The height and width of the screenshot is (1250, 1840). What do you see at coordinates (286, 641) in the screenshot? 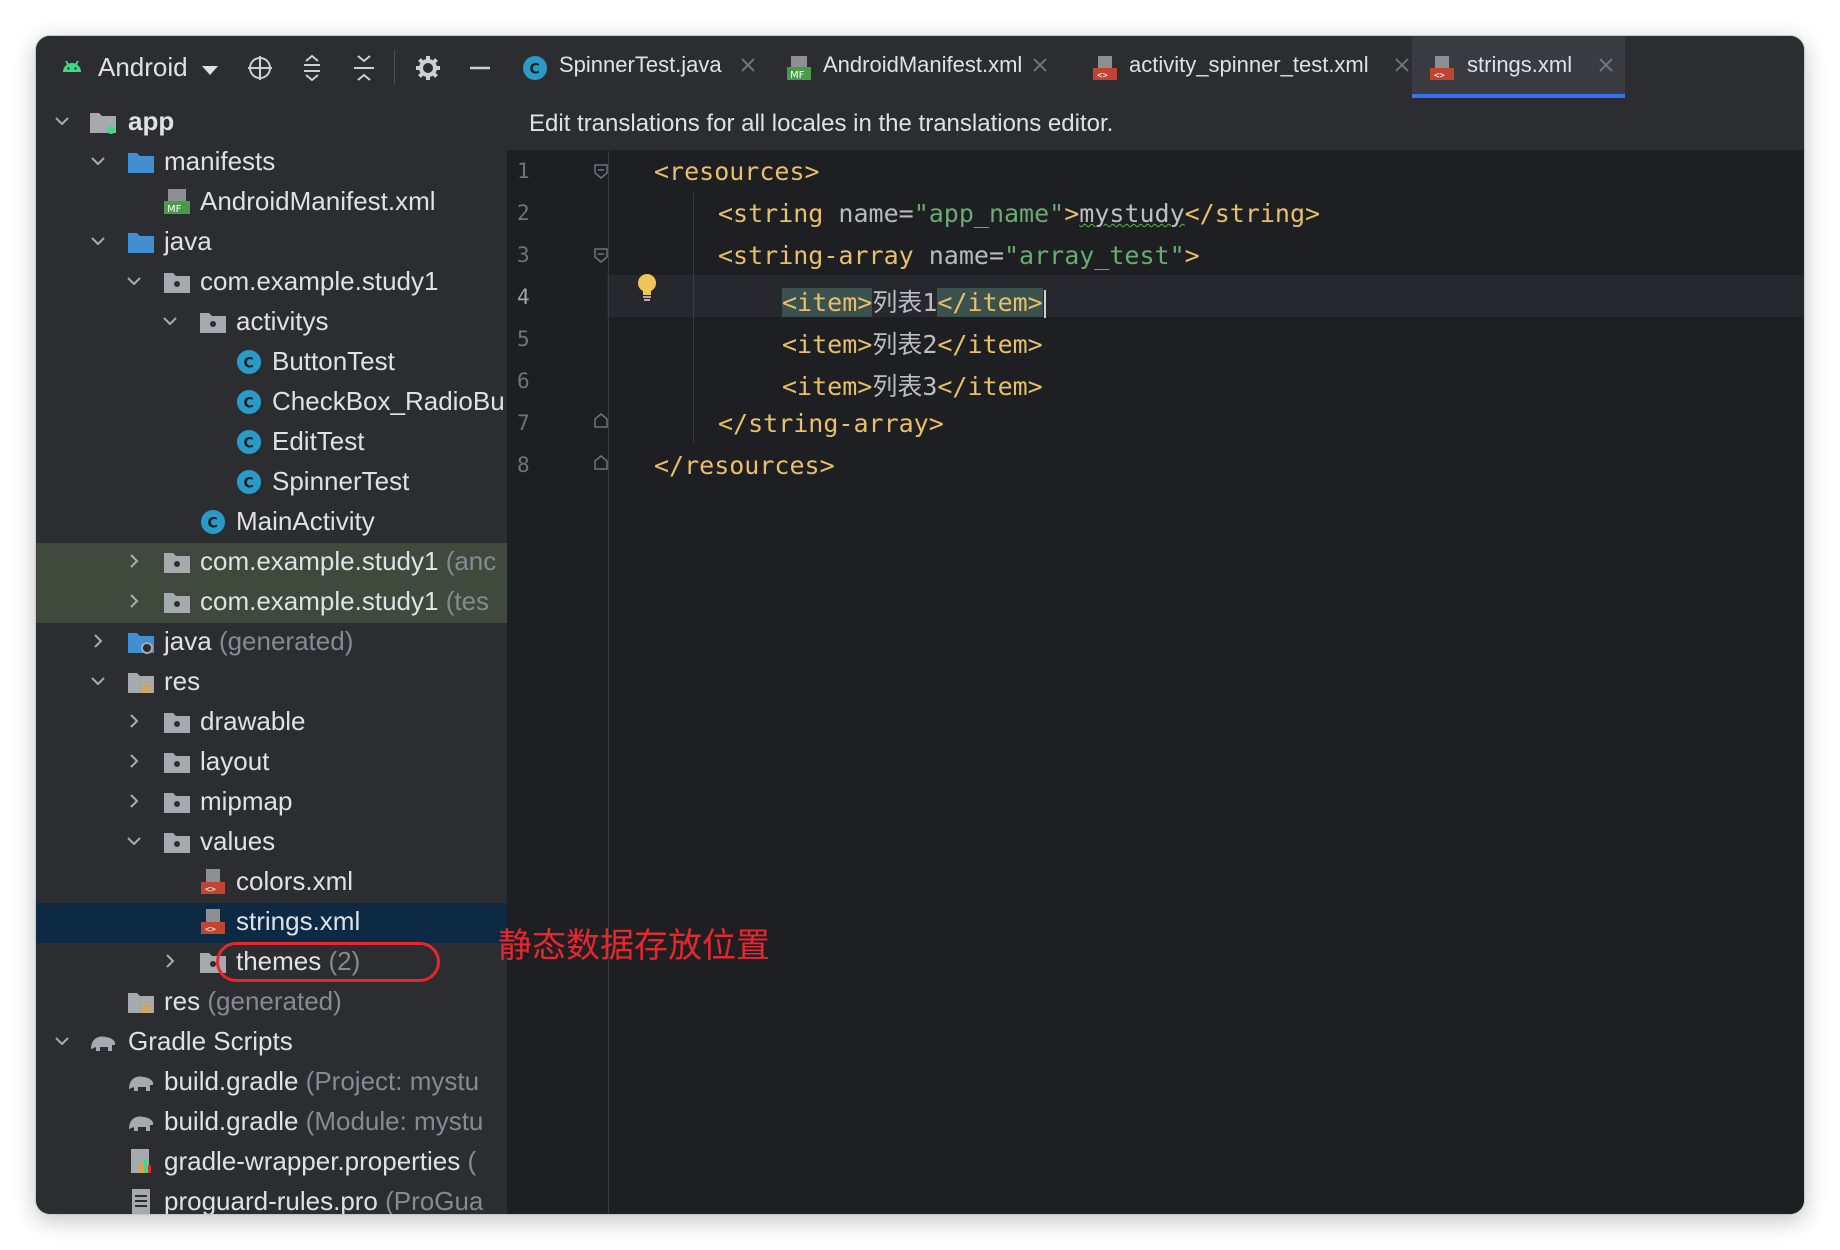
I see `tree-item-extra: (generated)` at bounding box center [286, 641].